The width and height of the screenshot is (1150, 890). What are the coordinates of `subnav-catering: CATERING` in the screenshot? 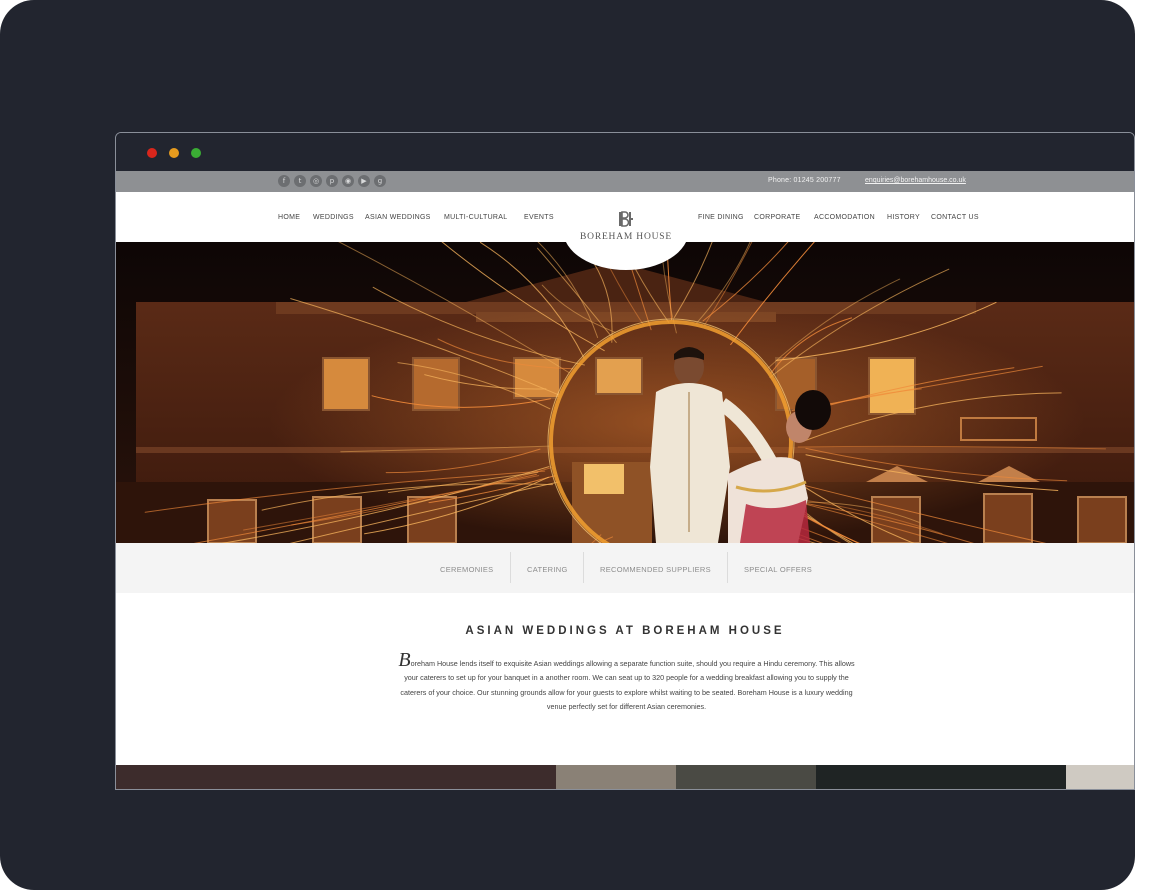 It's located at (547, 569).